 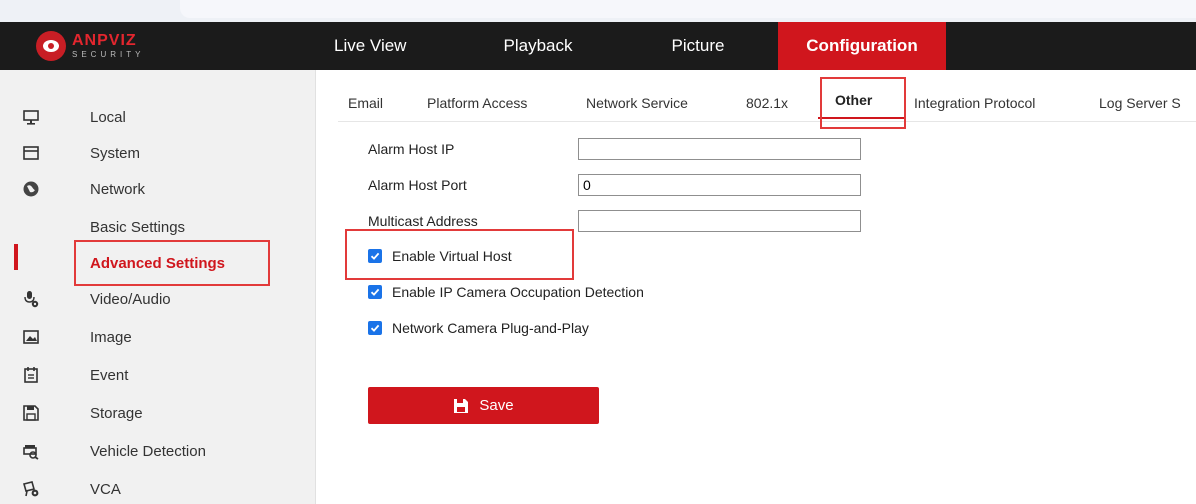 I want to click on highlight-advanced-settings, so click(x=172, y=263).